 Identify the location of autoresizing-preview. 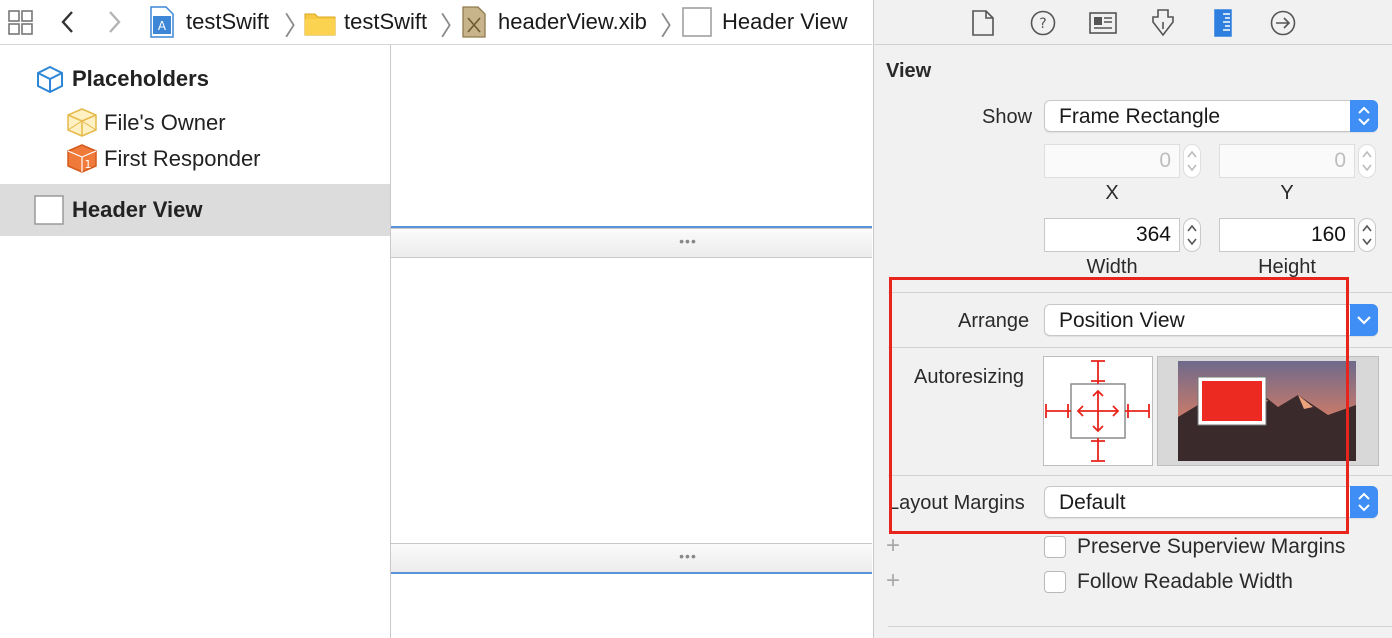
(1268, 411).